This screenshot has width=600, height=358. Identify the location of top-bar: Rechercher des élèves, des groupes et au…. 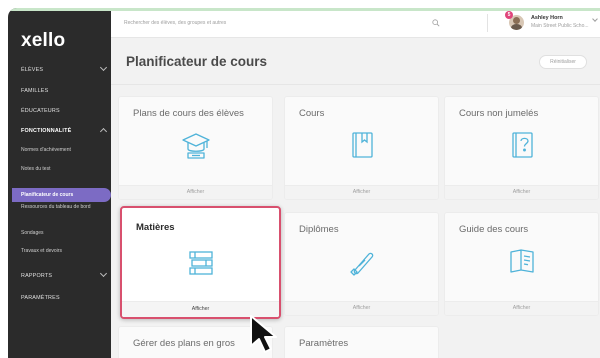
(355, 23).